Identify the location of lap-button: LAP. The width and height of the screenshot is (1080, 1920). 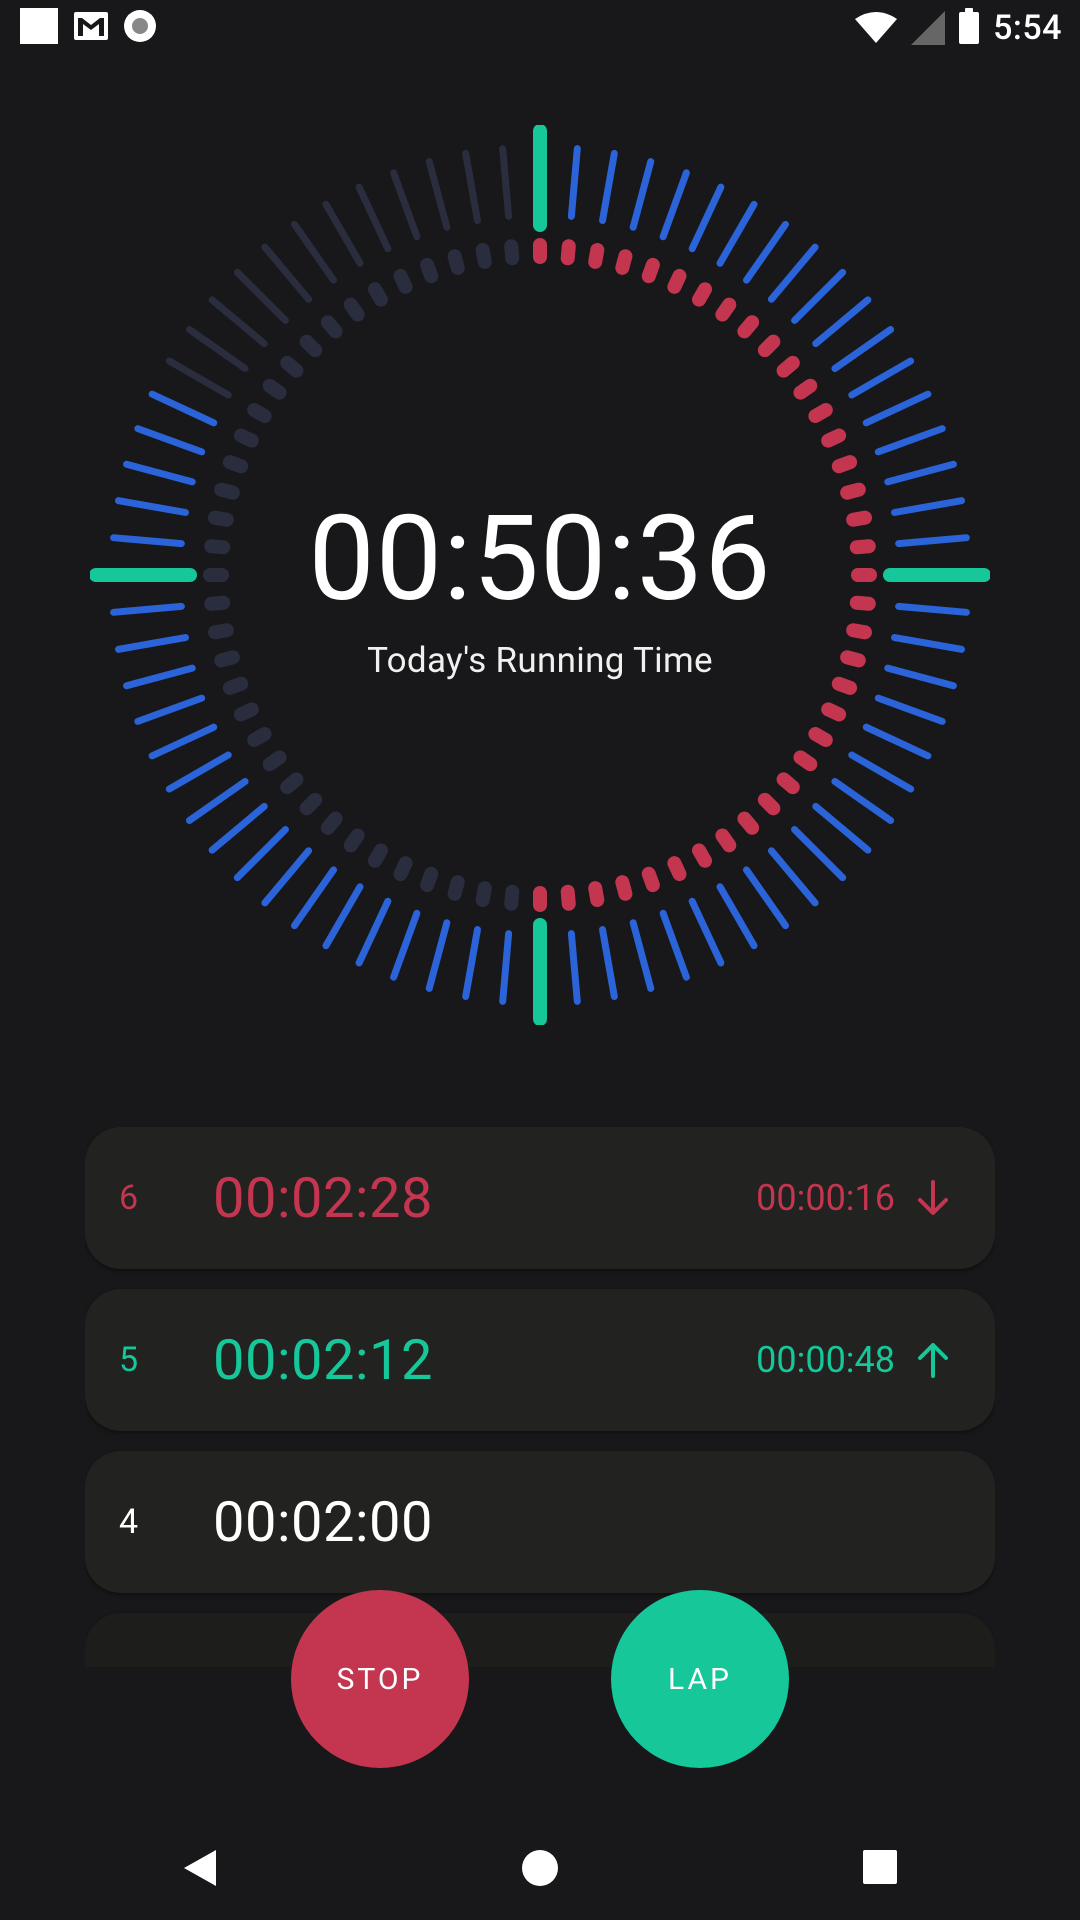
(700, 1679).